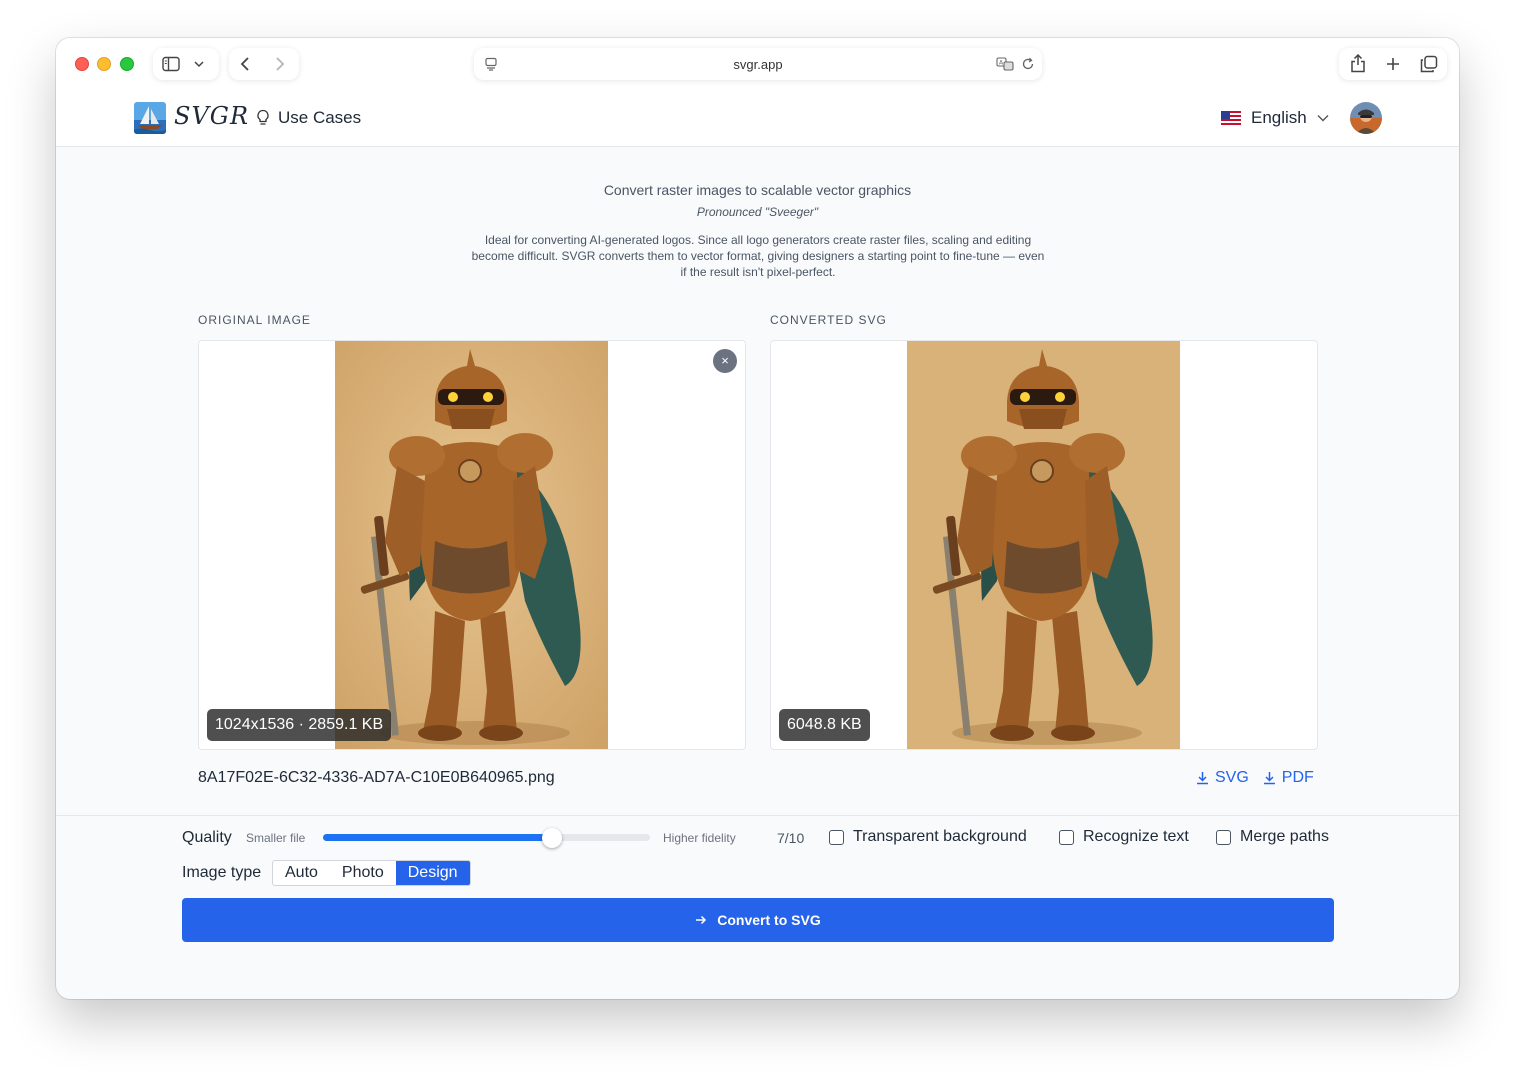 The width and height of the screenshot is (1515, 1073). What do you see at coordinates (82, 64) in the screenshot?
I see `close-window-button` at bounding box center [82, 64].